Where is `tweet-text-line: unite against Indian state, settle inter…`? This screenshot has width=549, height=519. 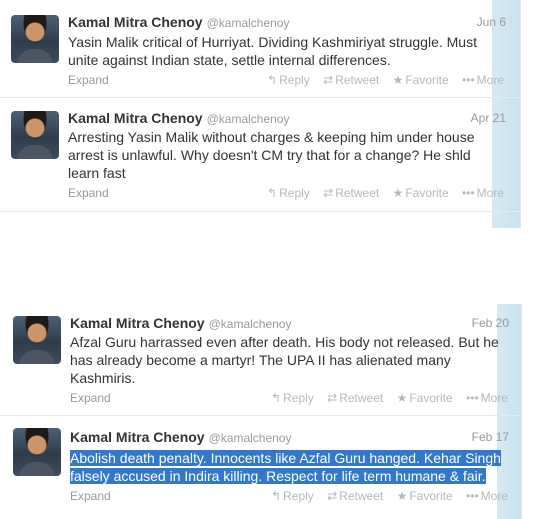 tweet-text-line: unite against Indian state, settle inter… is located at coordinates (229, 60).